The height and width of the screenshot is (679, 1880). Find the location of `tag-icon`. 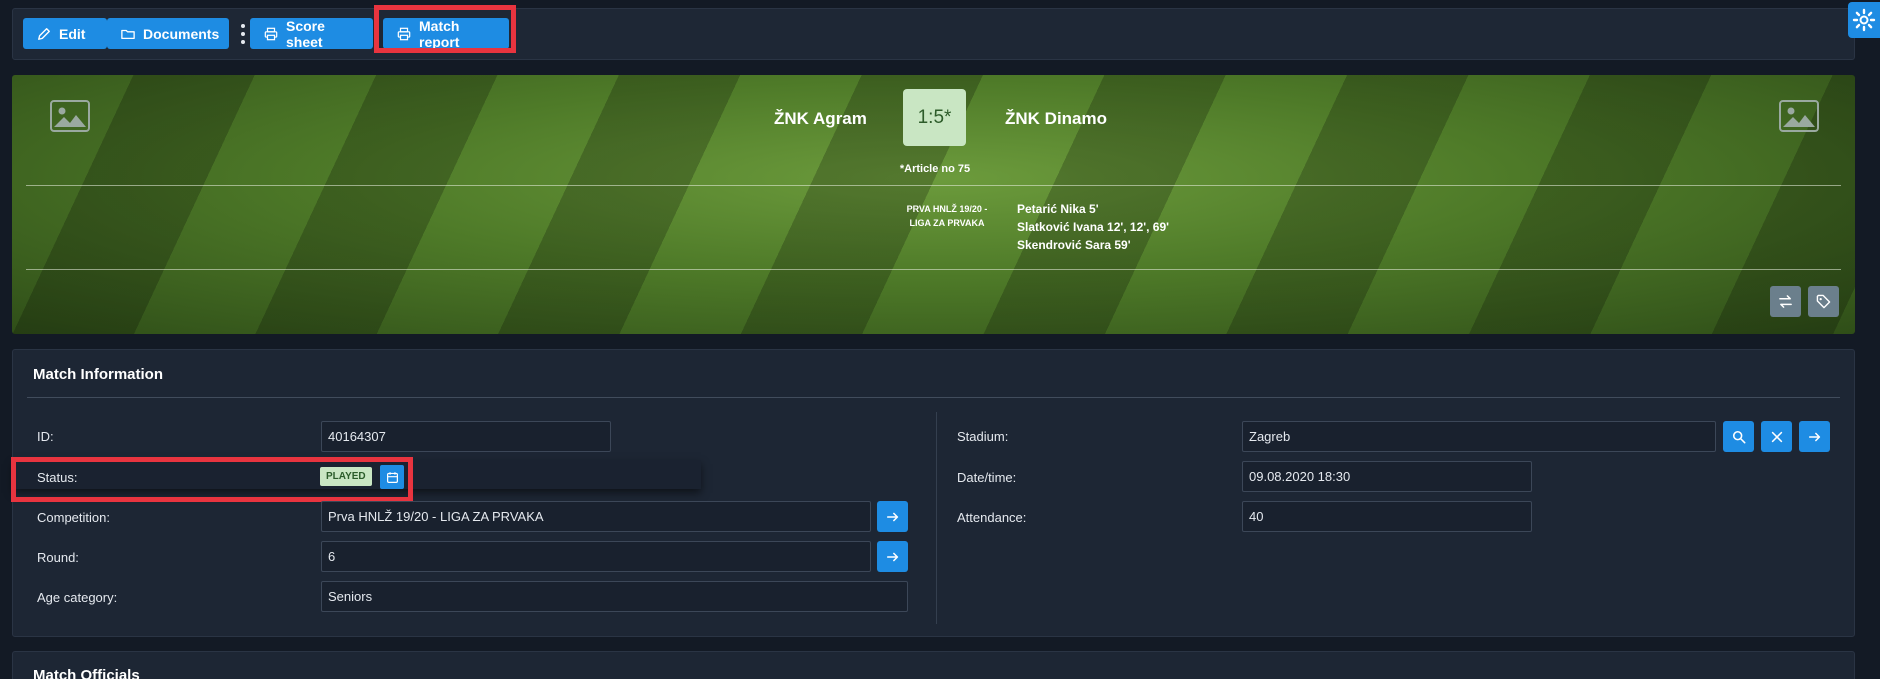

tag-icon is located at coordinates (1823, 301).